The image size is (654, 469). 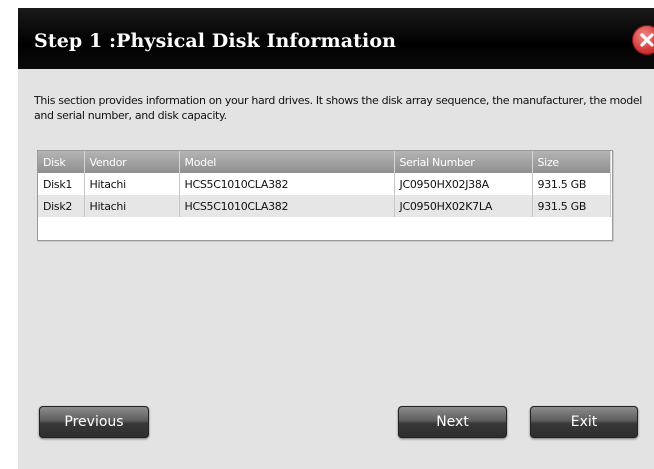 I want to click on close-button, so click(x=643, y=40).